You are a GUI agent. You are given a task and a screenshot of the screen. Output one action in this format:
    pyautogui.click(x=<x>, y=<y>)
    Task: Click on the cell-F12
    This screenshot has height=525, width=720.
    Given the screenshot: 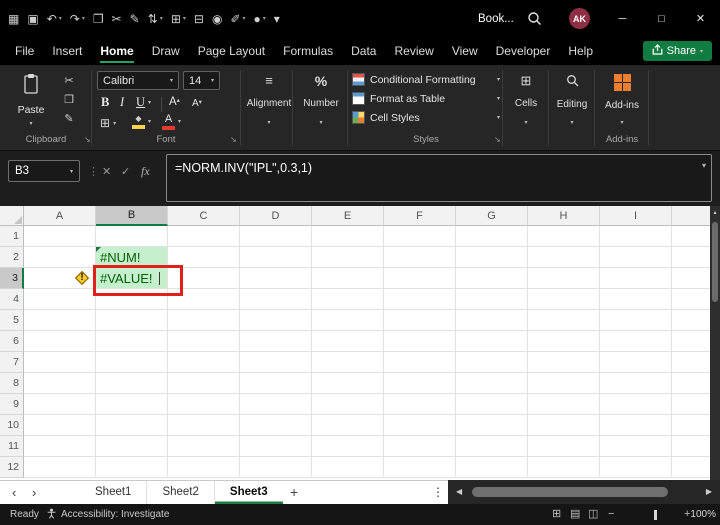 What is the action you would take?
    pyautogui.click(x=420, y=467)
    